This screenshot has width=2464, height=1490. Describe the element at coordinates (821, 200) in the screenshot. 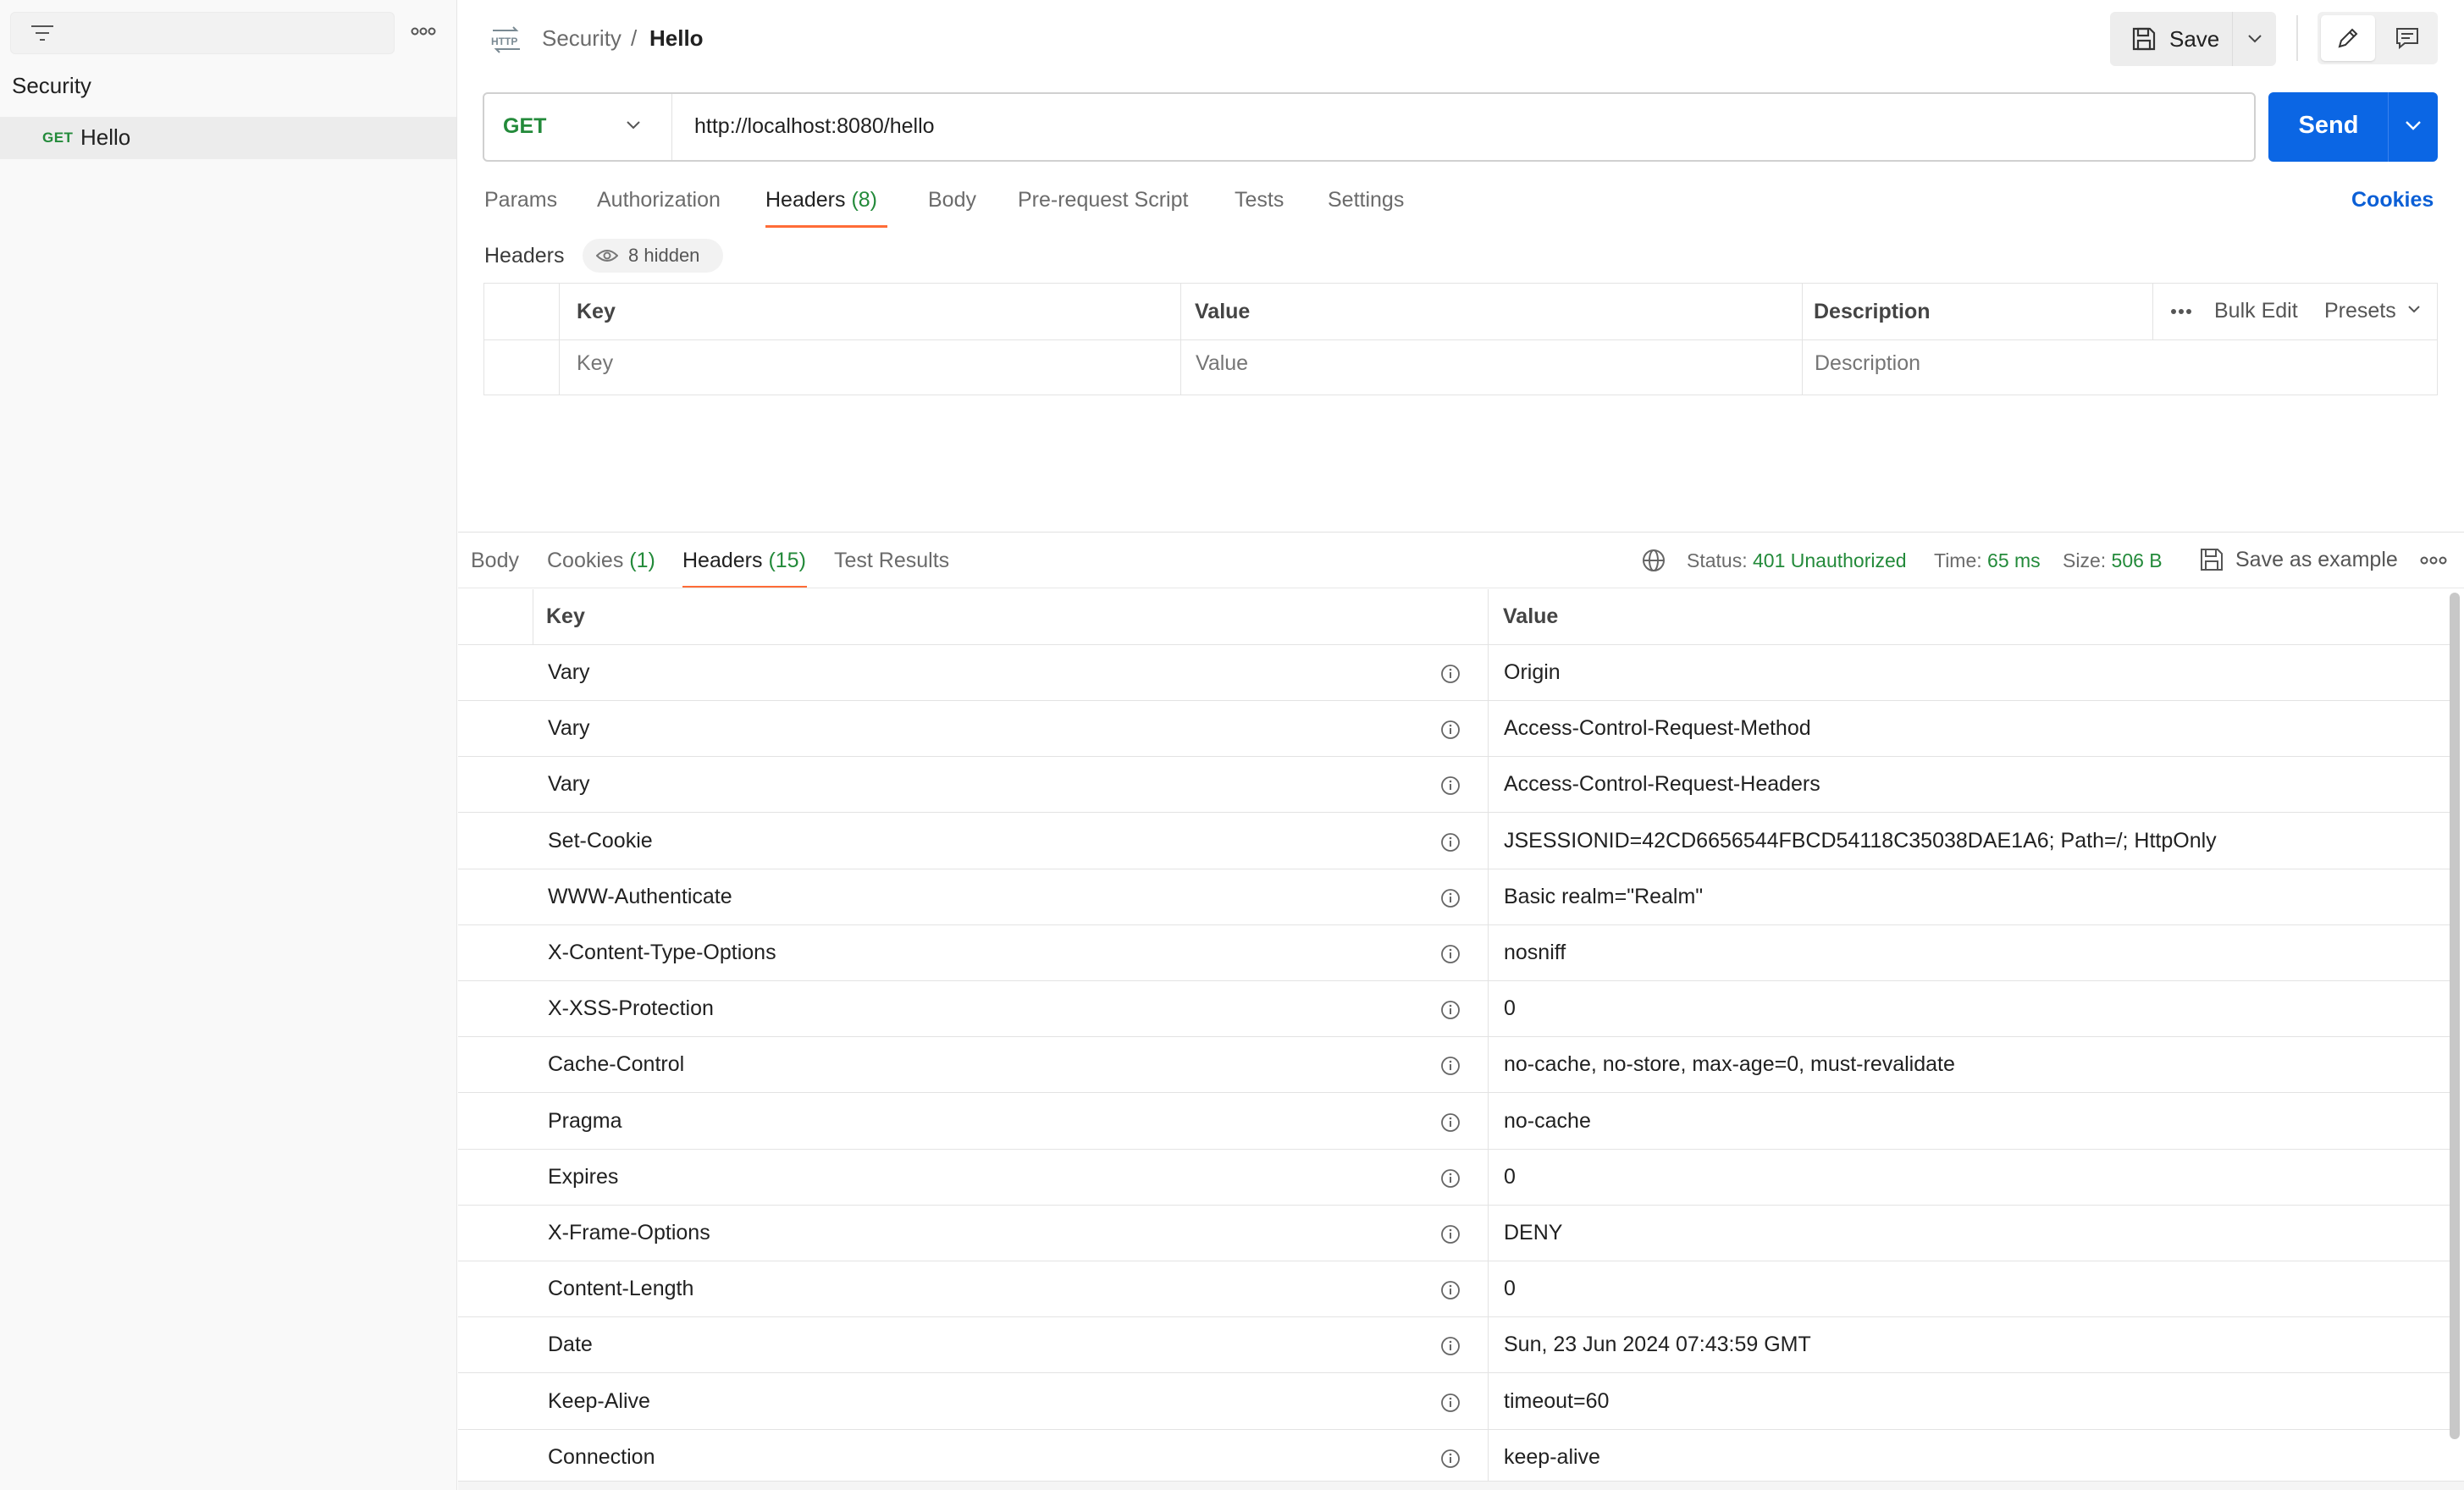

I see `tab-headers: Headers (8)` at that location.